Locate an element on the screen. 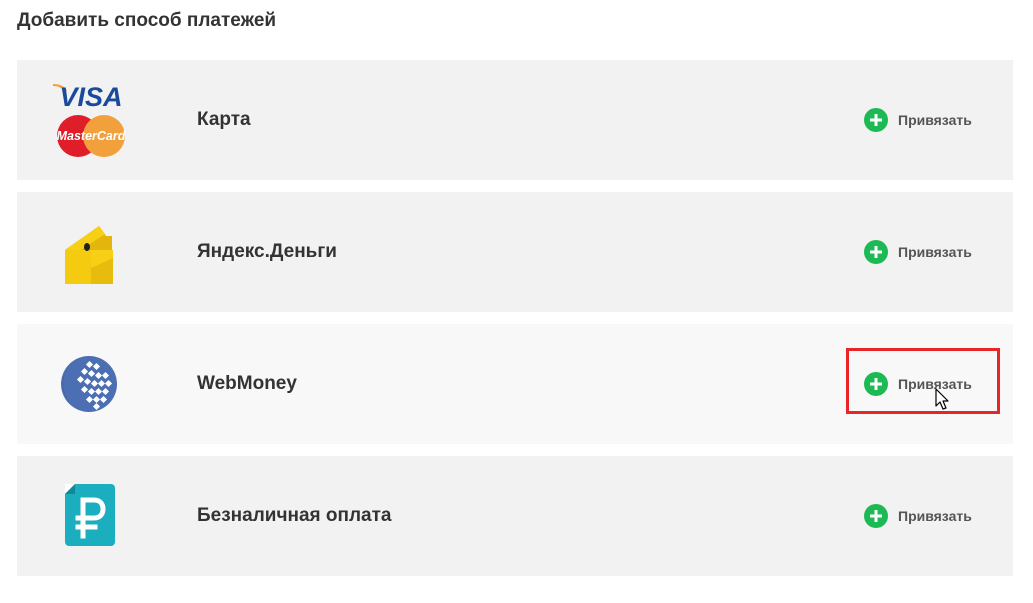 Image resolution: width=1033 pixels, height=603 pixels. link-cashless-button: Привязать is located at coordinates (918, 516).